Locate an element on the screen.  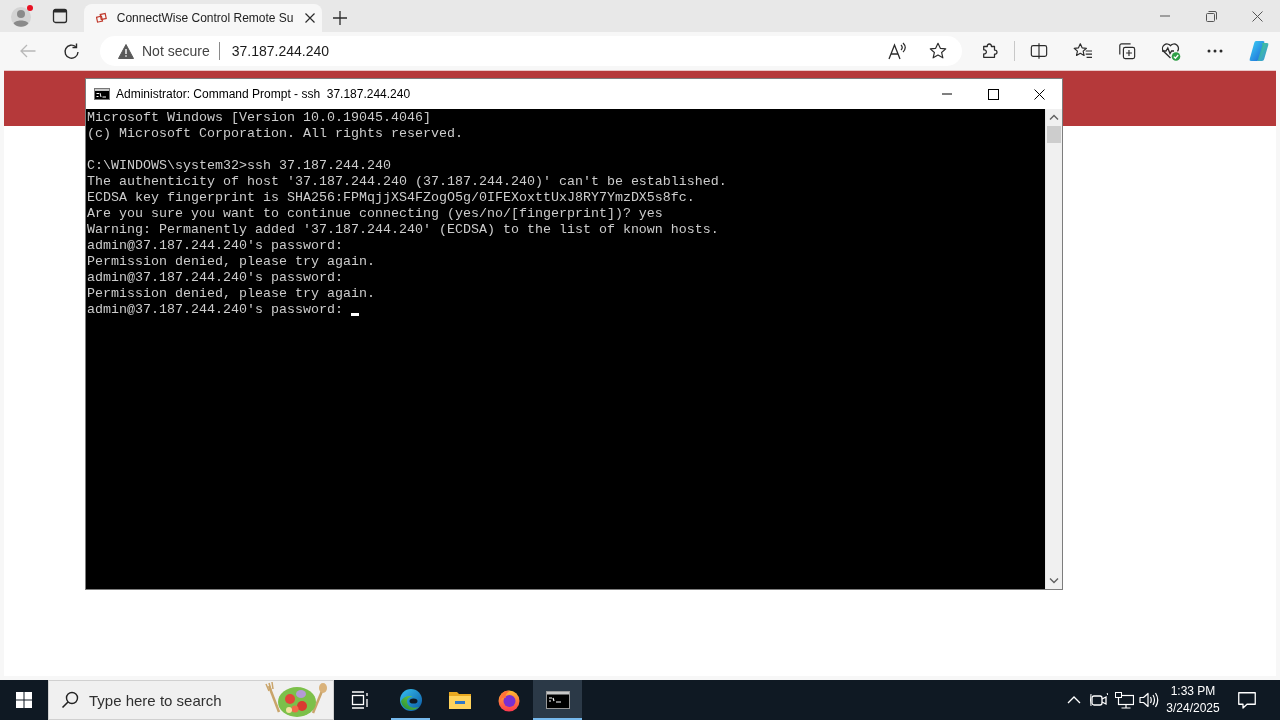
maximize-icon is located at coordinates (993, 94).